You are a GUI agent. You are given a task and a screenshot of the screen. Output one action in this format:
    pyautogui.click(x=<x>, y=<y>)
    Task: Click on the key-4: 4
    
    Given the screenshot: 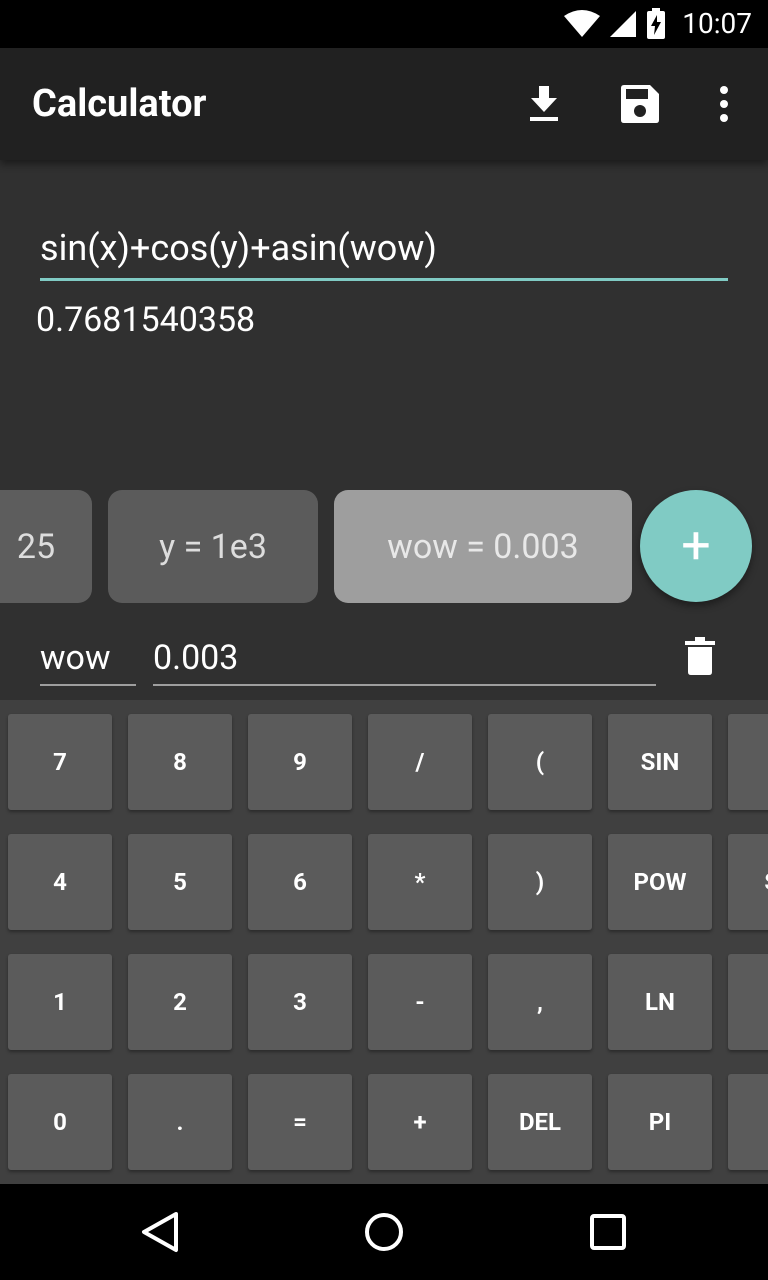 What is the action you would take?
    pyautogui.click(x=60, y=882)
    